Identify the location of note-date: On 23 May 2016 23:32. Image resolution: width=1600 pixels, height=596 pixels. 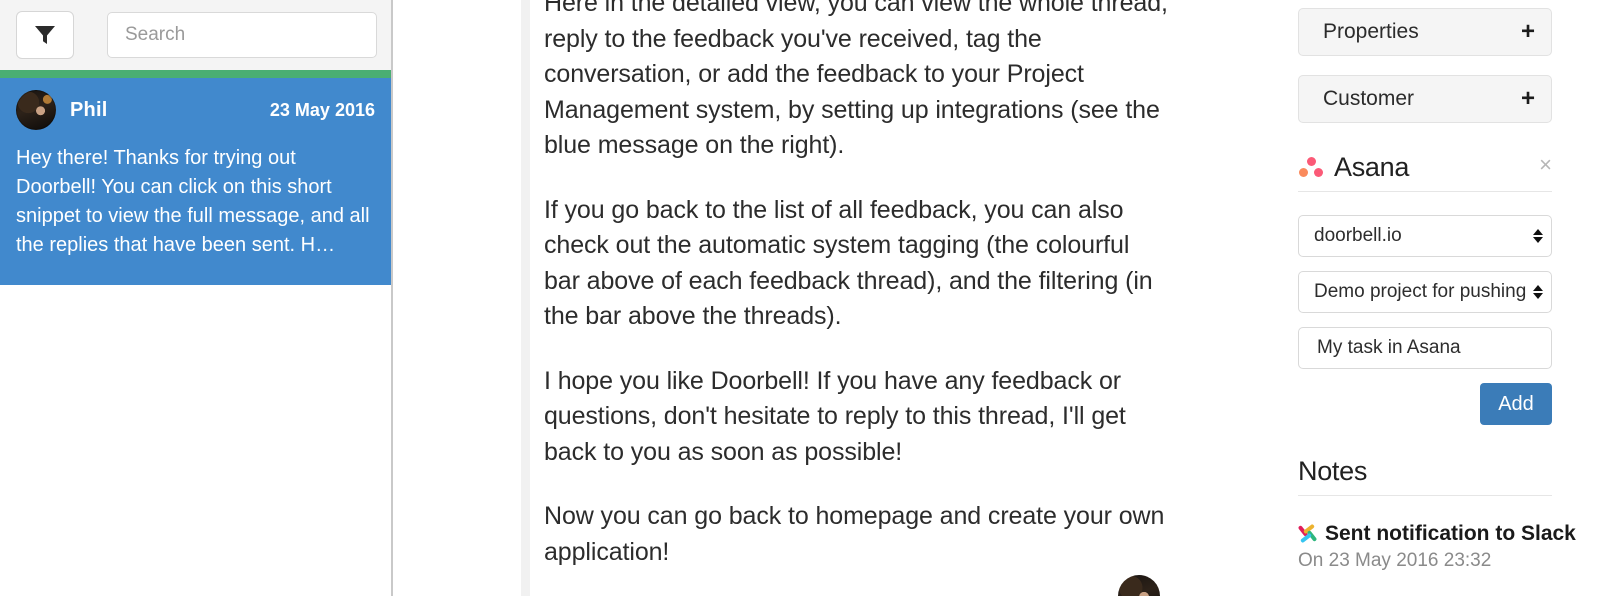
(1395, 560).